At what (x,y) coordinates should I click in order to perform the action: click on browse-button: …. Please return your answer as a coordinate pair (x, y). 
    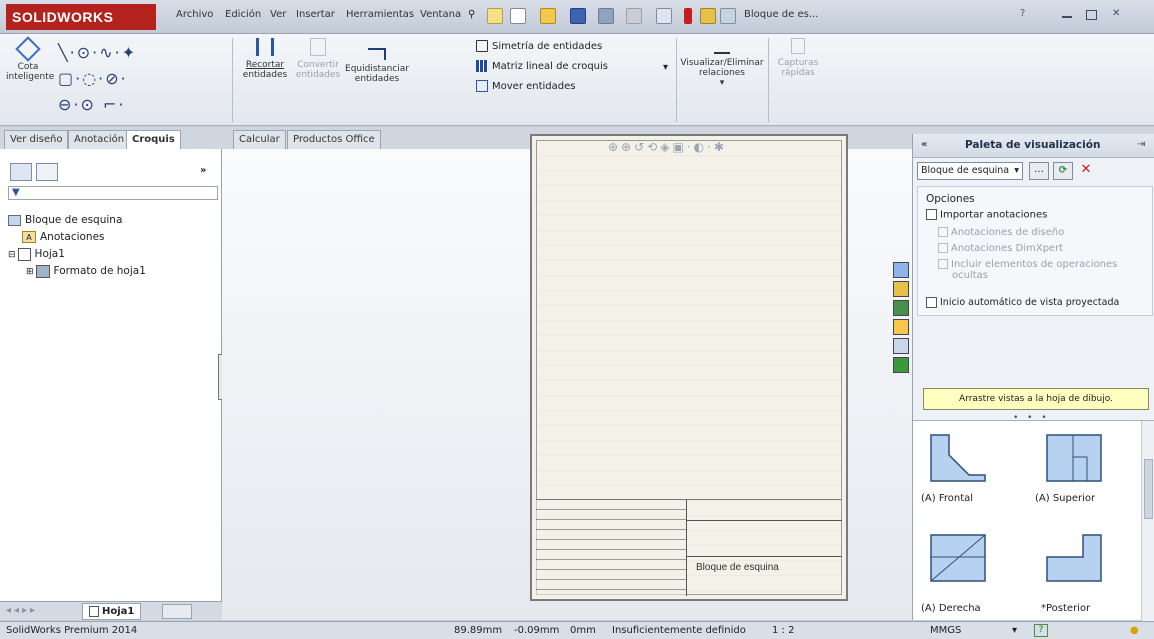
    Looking at the image, I should click on (1039, 171).